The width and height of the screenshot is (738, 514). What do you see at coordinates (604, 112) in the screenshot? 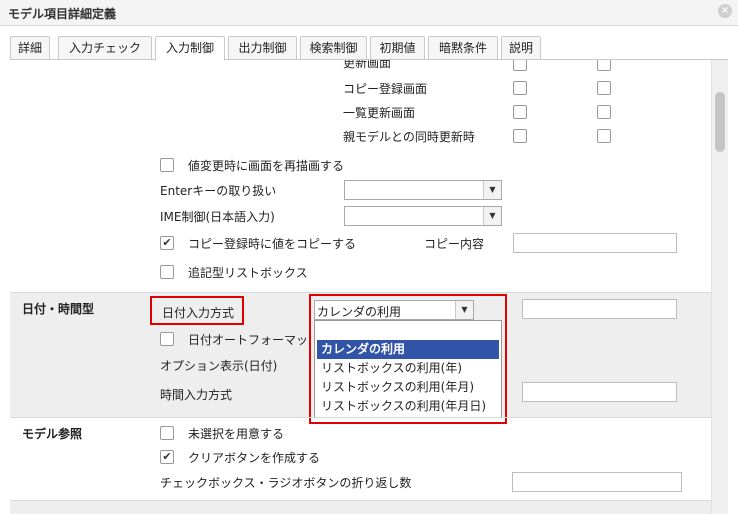
I see `checkbox-list-update-b` at bounding box center [604, 112].